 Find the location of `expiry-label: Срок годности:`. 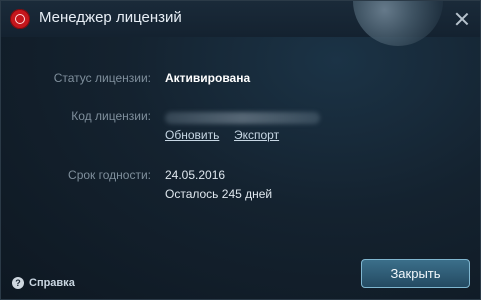

expiry-label: Срок годности: is located at coordinates (109, 175).